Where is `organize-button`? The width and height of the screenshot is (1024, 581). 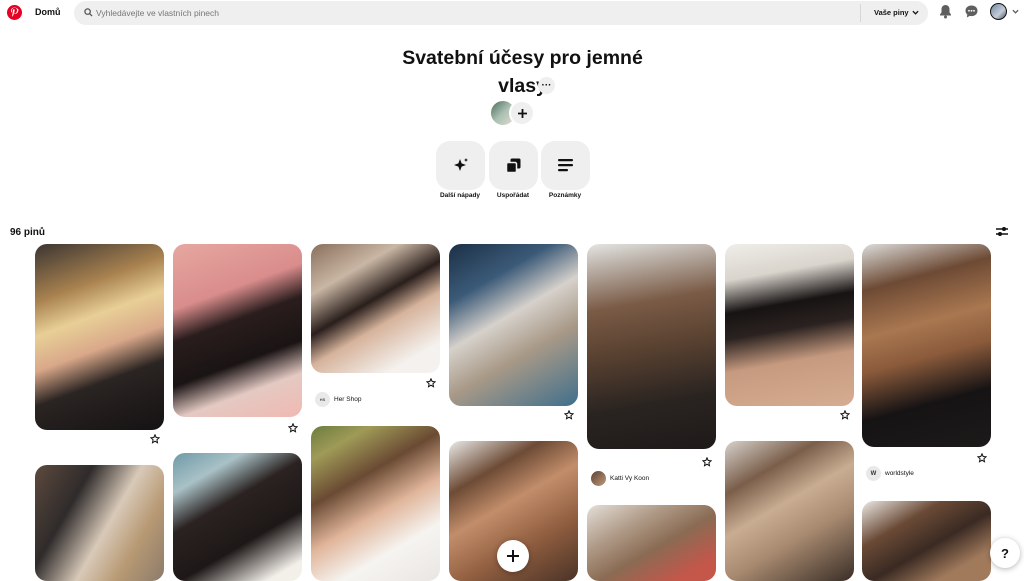
organize-button is located at coordinates (513, 165).